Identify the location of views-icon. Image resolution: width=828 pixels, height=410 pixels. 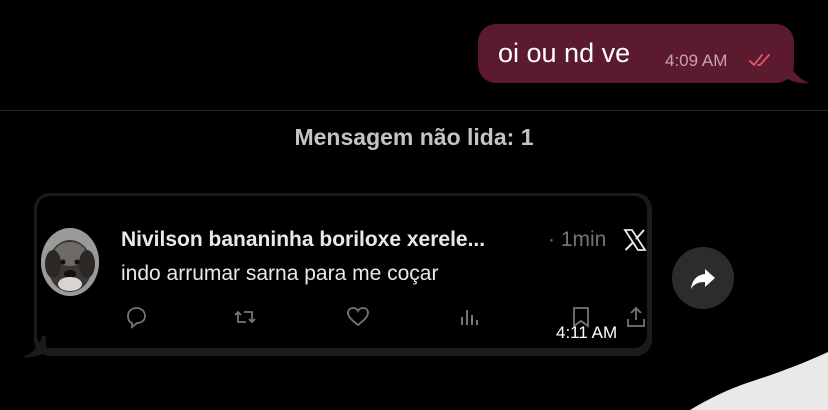
(469, 317).